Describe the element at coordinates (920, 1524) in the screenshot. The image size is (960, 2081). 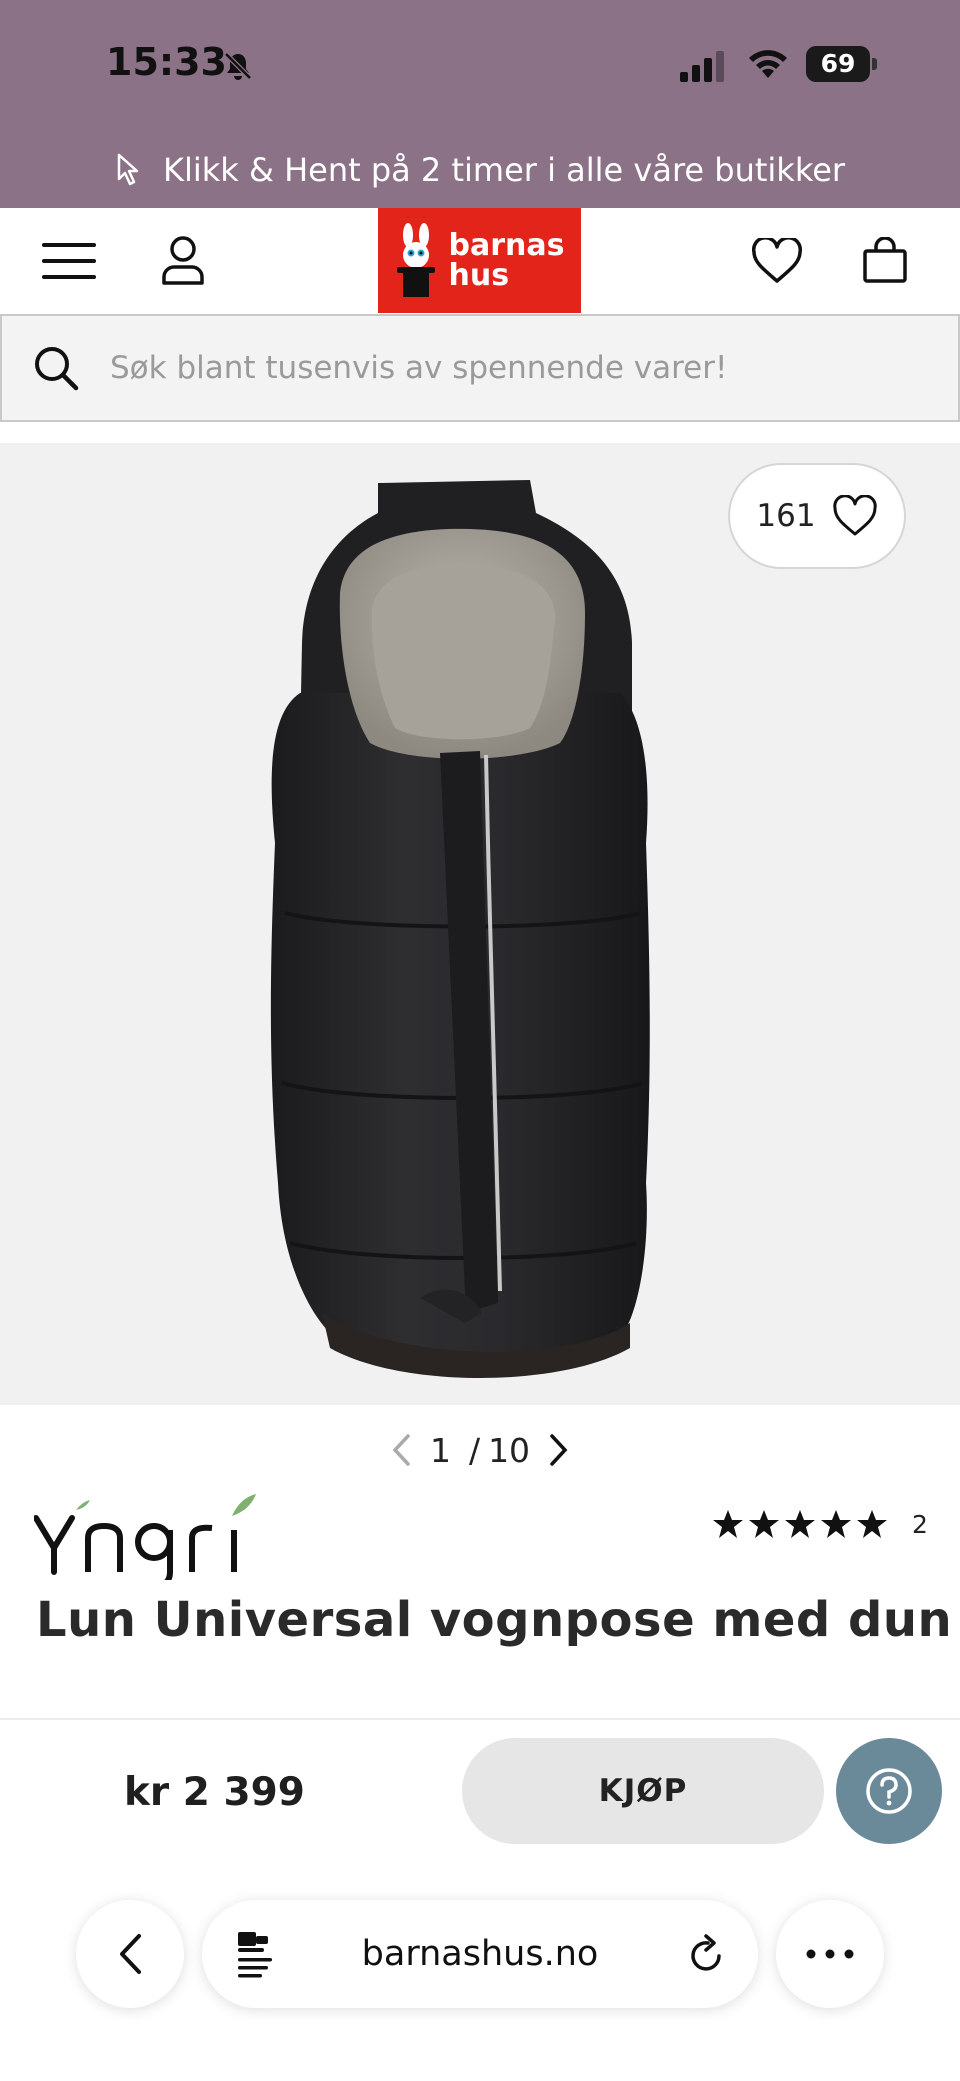
I see `rating-count: 2` at that location.